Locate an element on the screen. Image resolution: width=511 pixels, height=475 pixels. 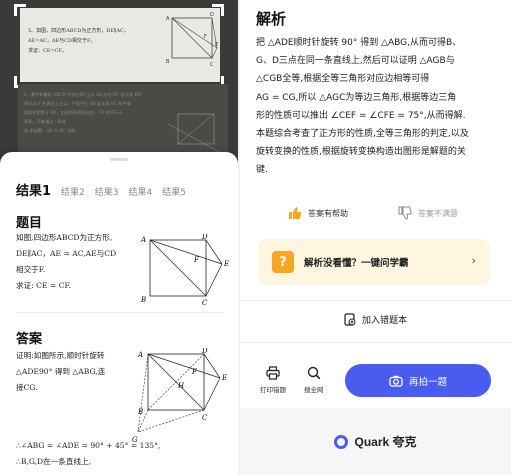
analysis-title: 解析 is located at coordinates (271, 19).